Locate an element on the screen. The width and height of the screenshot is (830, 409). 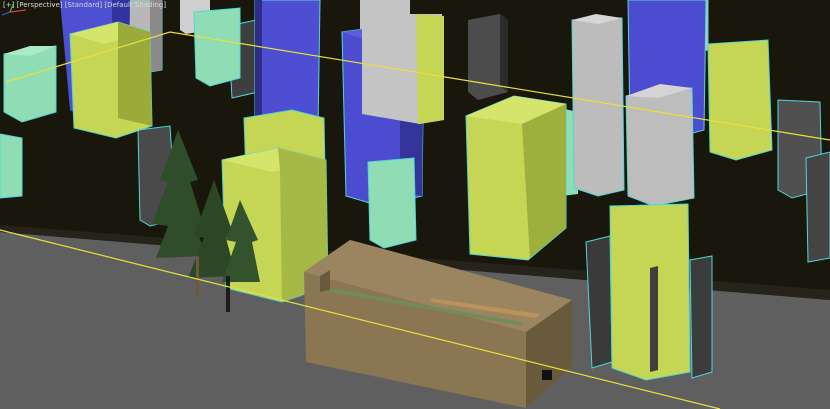
axis-tripod-icon is located at coordinates (14, 8).